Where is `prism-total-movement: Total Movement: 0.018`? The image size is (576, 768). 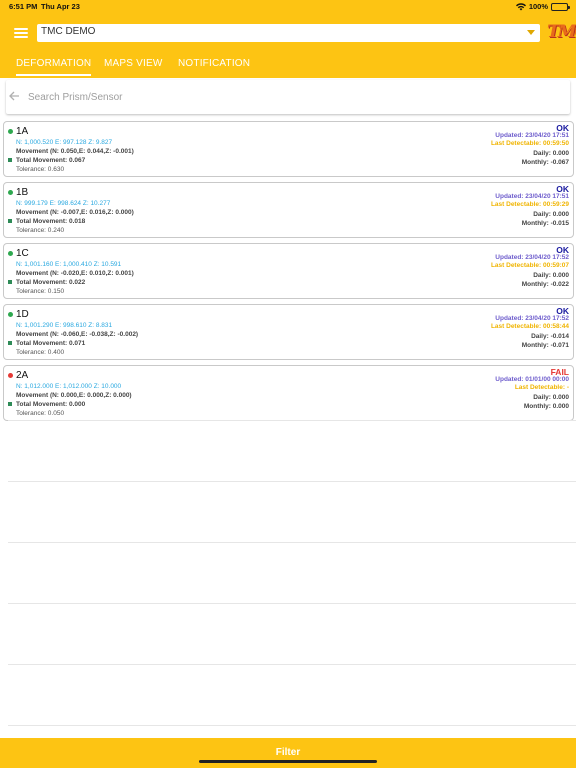 prism-total-movement: Total Movement: 0.018 is located at coordinates (51, 221).